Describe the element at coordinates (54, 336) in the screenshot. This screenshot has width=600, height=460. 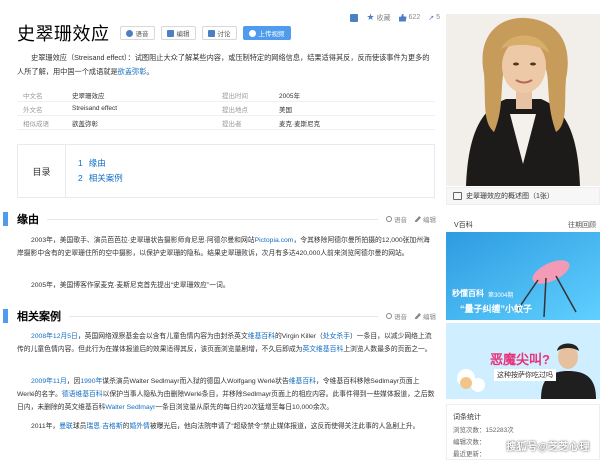
I see `date-link: 2008年12月5日` at that location.